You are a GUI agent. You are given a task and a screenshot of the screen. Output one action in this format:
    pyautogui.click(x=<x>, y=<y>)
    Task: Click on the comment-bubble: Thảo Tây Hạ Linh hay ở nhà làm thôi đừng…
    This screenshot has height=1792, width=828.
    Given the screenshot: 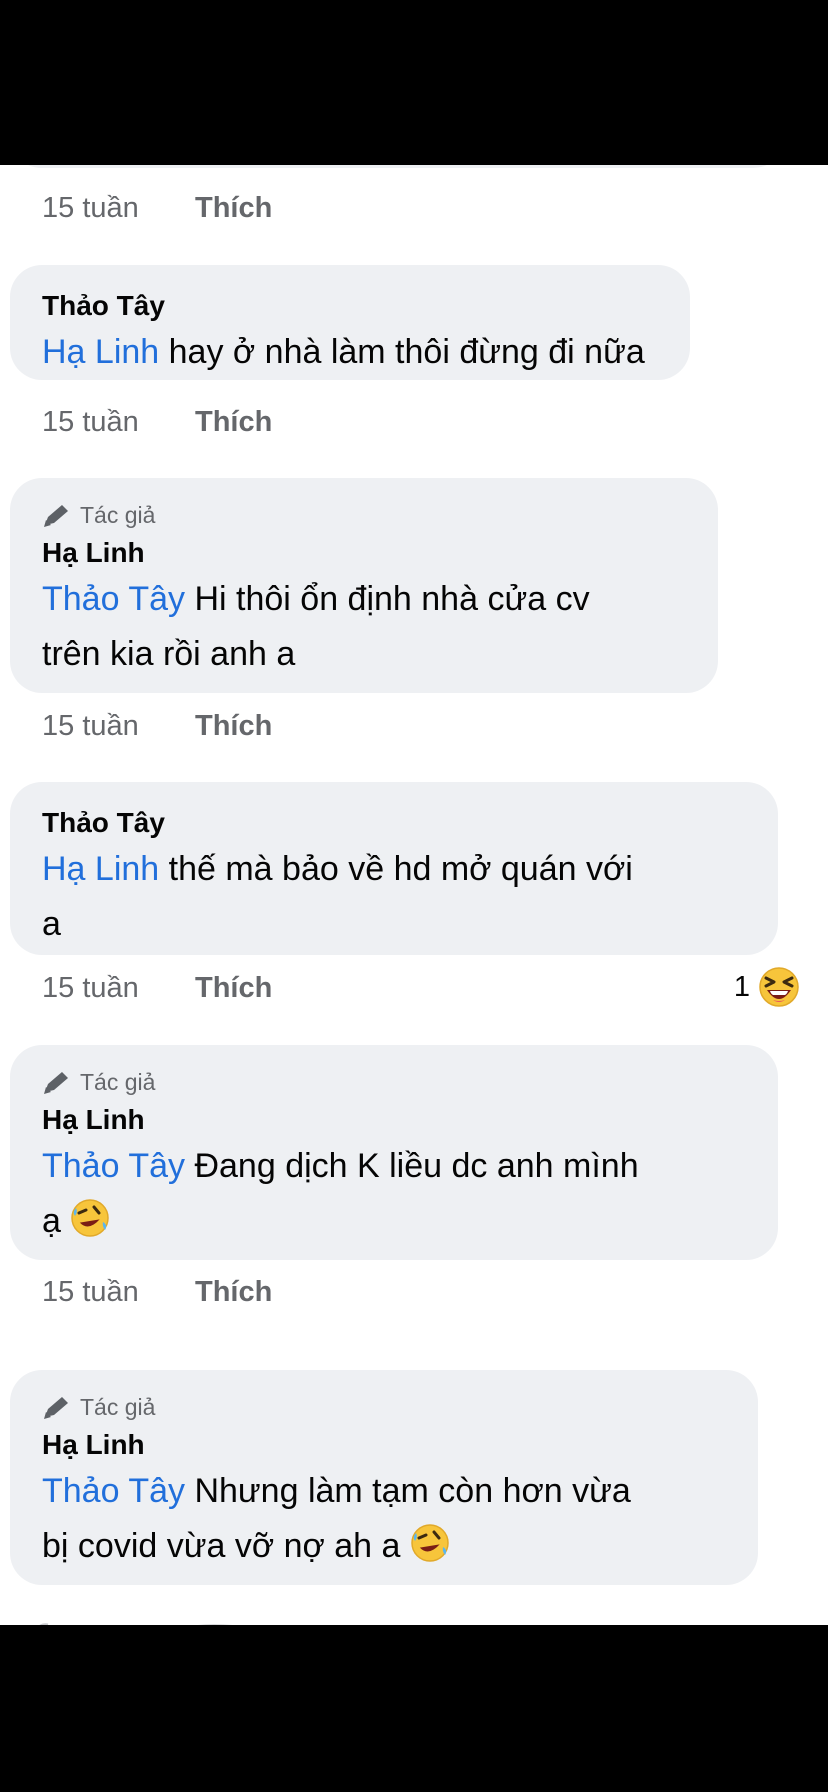 What is the action you would take?
    pyautogui.click(x=350, y=322)
    